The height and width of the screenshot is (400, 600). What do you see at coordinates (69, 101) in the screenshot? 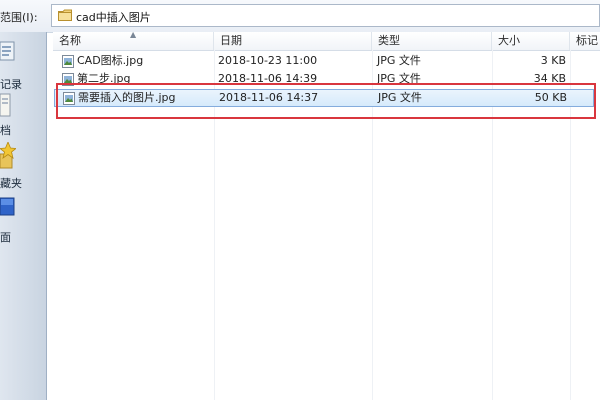
I see `image-file-icon` at bounding box center [69, 101].